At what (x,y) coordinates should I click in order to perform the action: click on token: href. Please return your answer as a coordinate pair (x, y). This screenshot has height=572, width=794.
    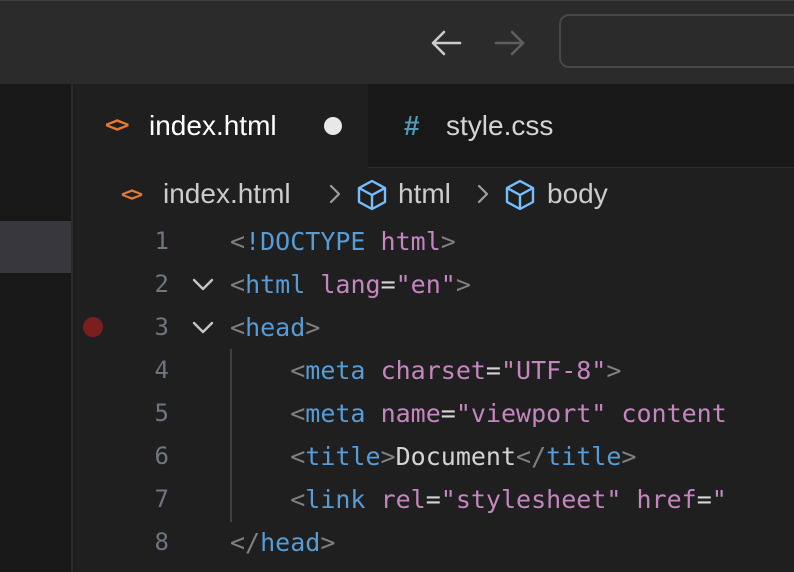
    Looking at the image, I should click on (666, 499).